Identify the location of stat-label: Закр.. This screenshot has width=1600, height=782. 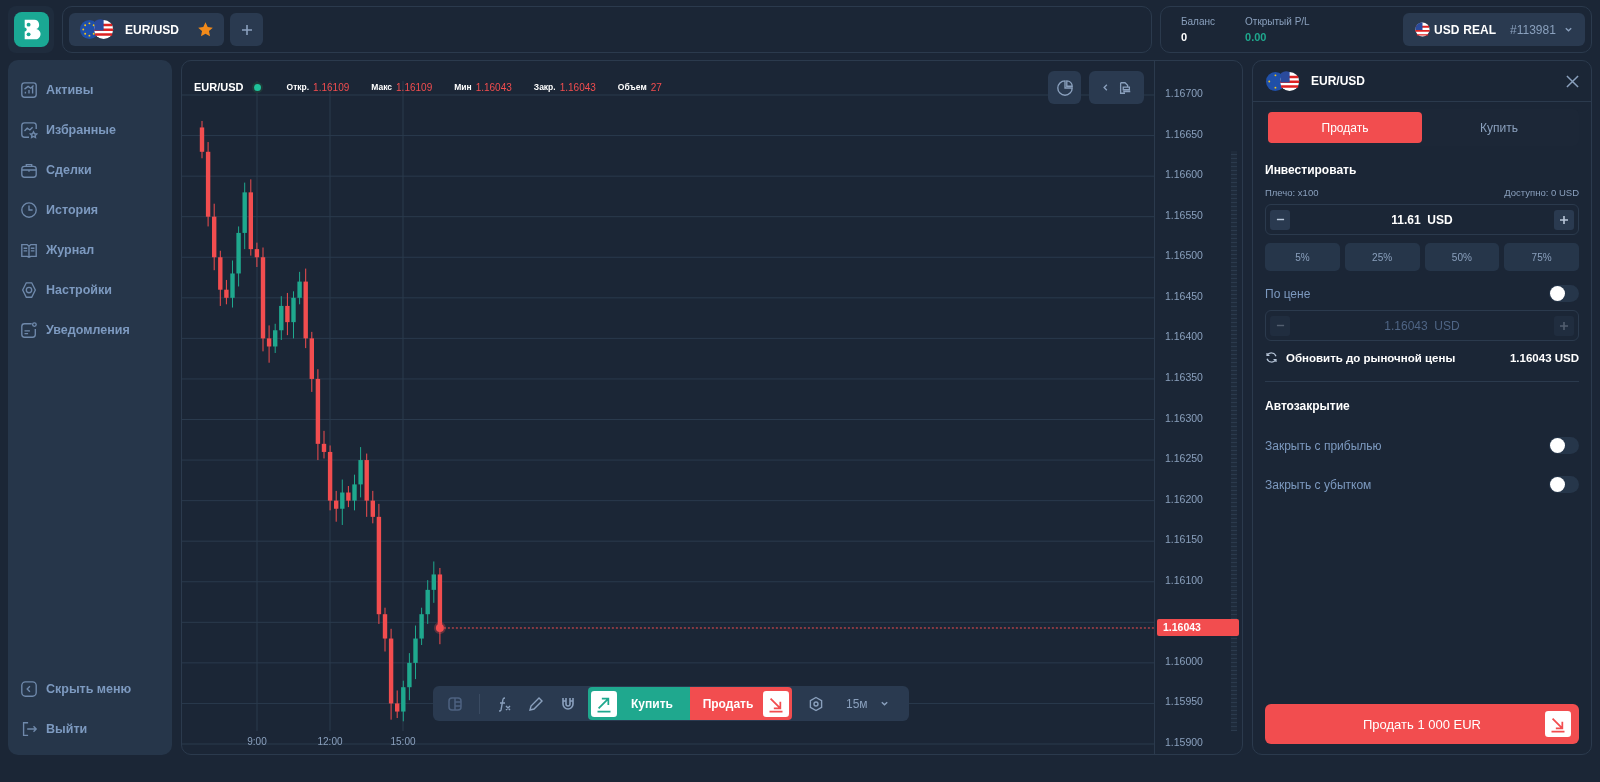
(544, 87).